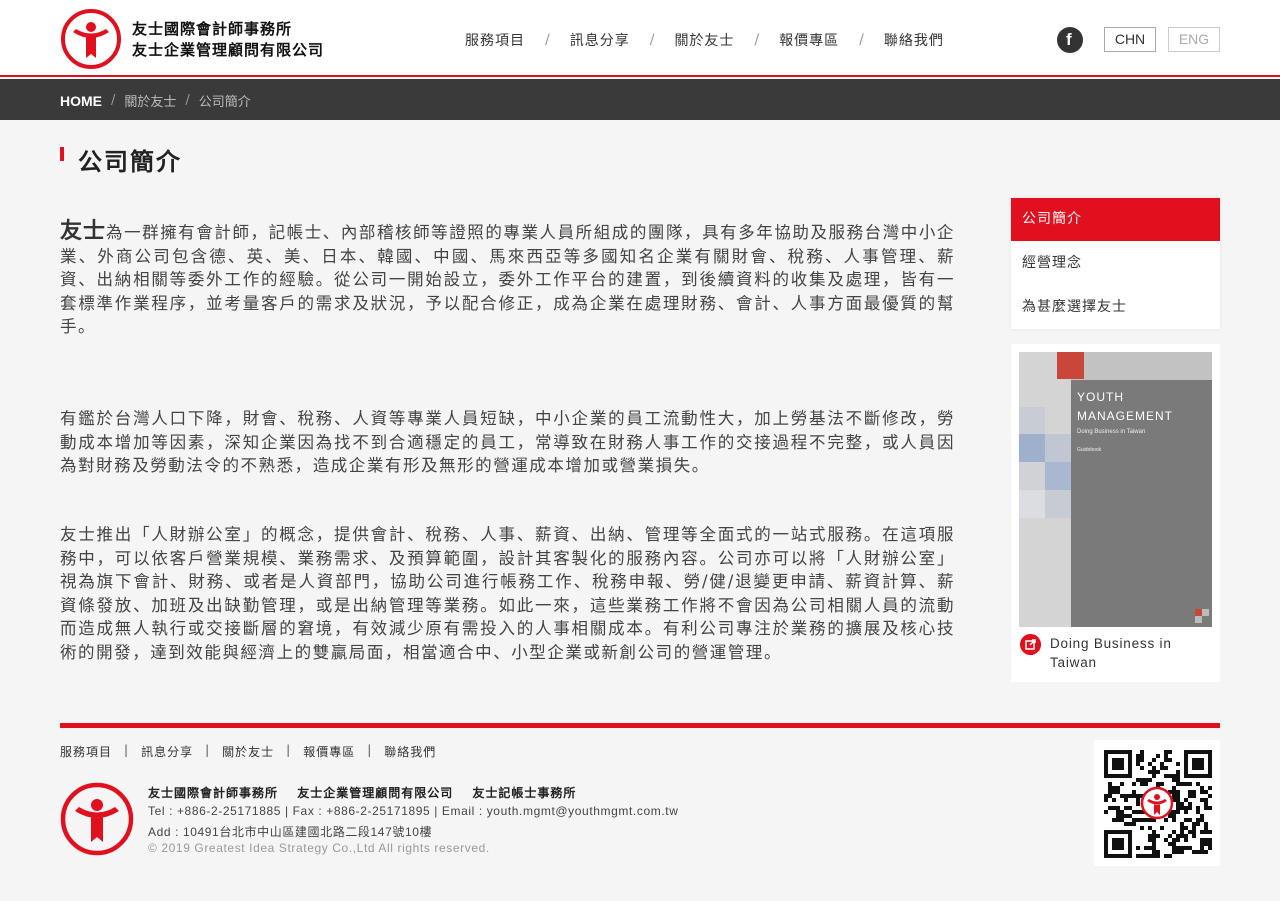 The image size is (1280, 901). What do you see at coordinates (1125, 416) in the screenshot?
I see `guidebook-cover-title-2: MANAGEMENT` at bounding box center [1125, 416].